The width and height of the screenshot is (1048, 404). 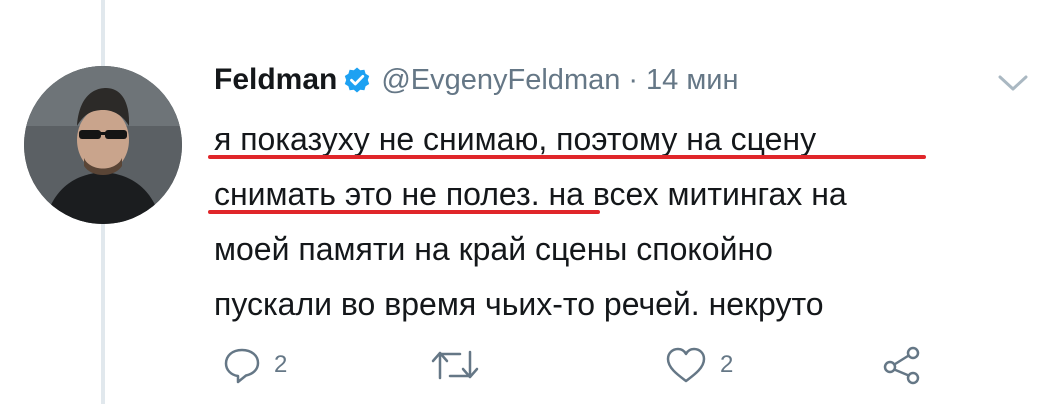 I want to click on reply-count: 2, so click(x=281, y=364).